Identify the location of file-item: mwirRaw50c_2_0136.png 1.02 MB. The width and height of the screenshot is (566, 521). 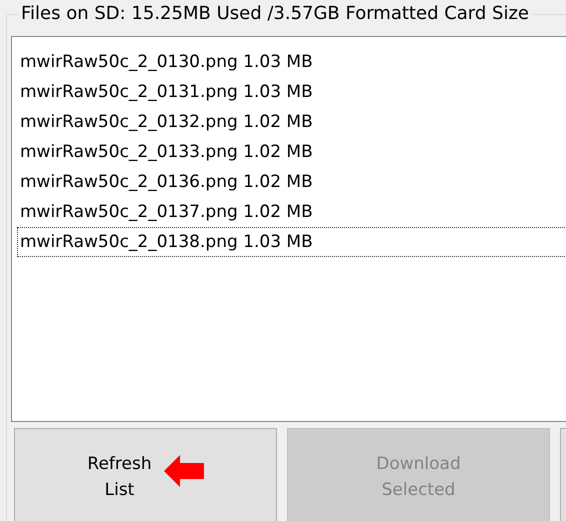
(291, 182).